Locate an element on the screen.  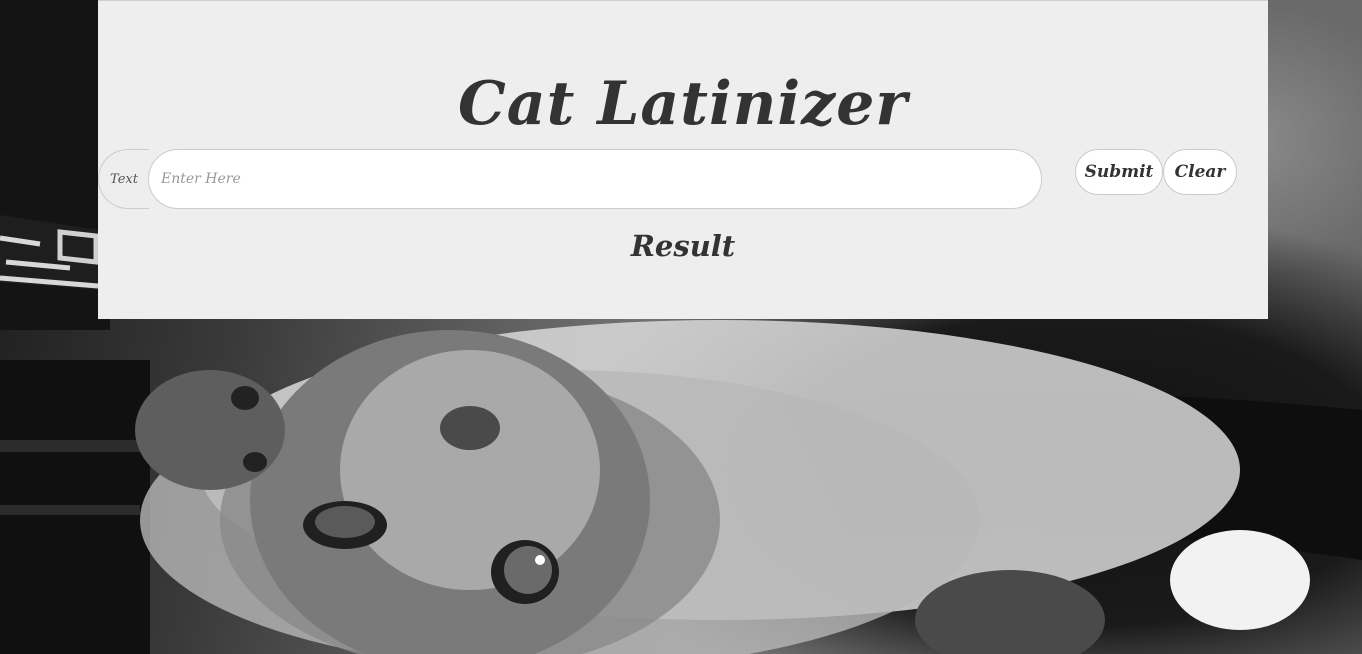
text-input-group: Text is located at coordinates (571, 179).